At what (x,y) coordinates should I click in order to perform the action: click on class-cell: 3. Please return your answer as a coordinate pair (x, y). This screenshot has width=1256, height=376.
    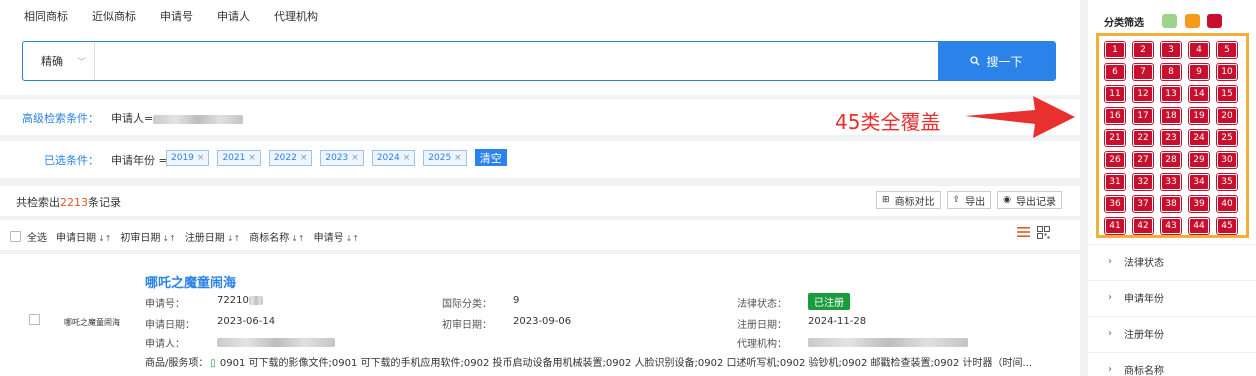
    Looking at the image, I should click on (1171, 50).